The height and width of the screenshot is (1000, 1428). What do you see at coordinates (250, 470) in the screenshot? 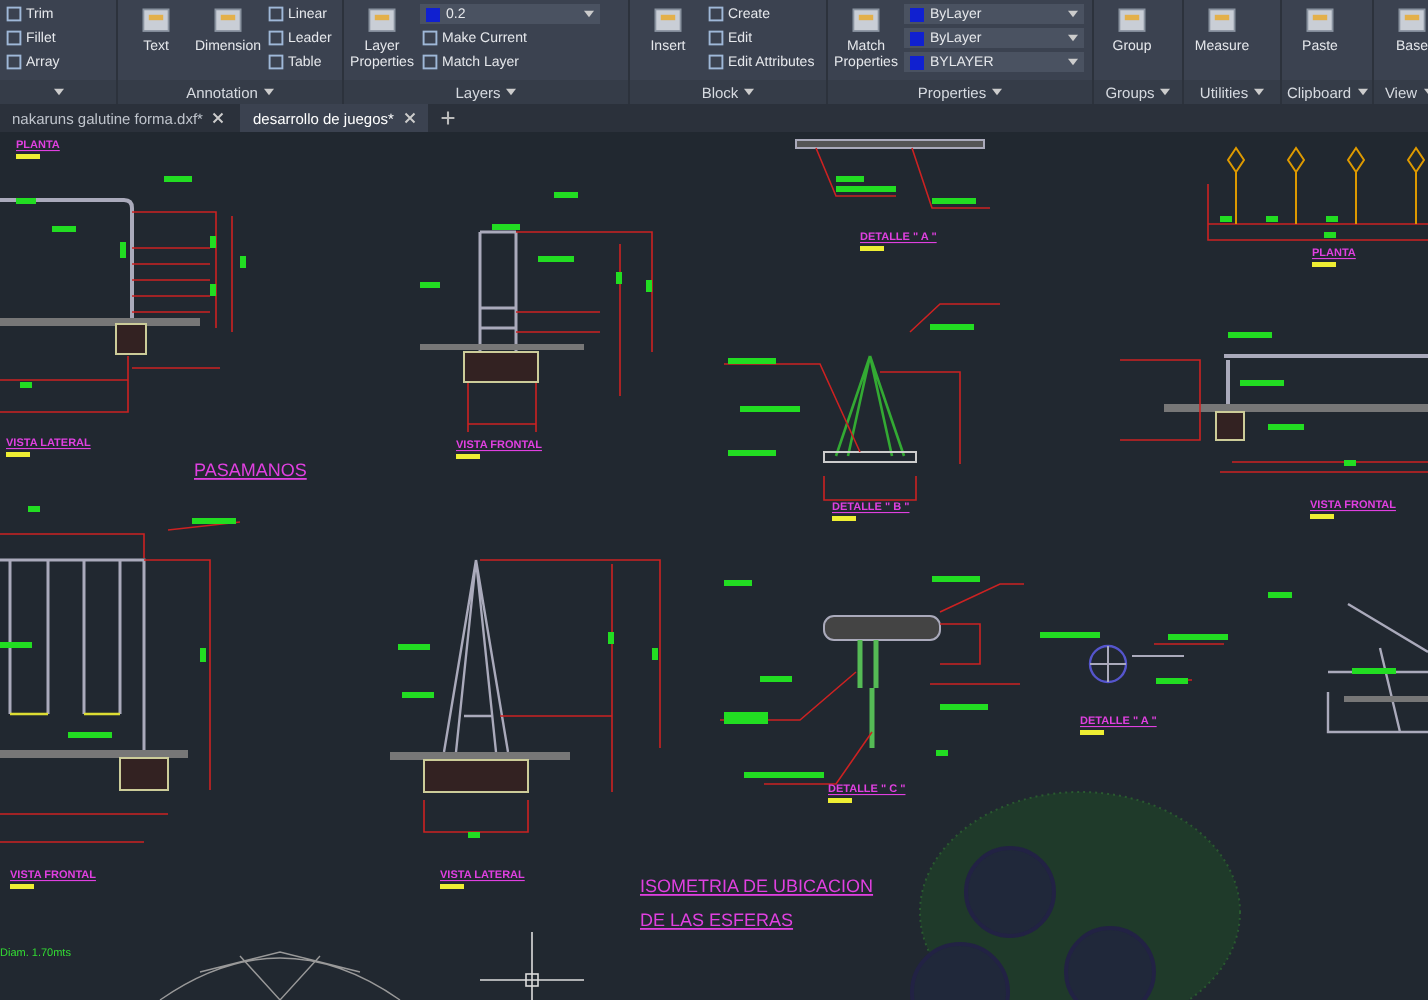
I see `drawing-title: PASAMANOS` at bounding box center [250, 470].